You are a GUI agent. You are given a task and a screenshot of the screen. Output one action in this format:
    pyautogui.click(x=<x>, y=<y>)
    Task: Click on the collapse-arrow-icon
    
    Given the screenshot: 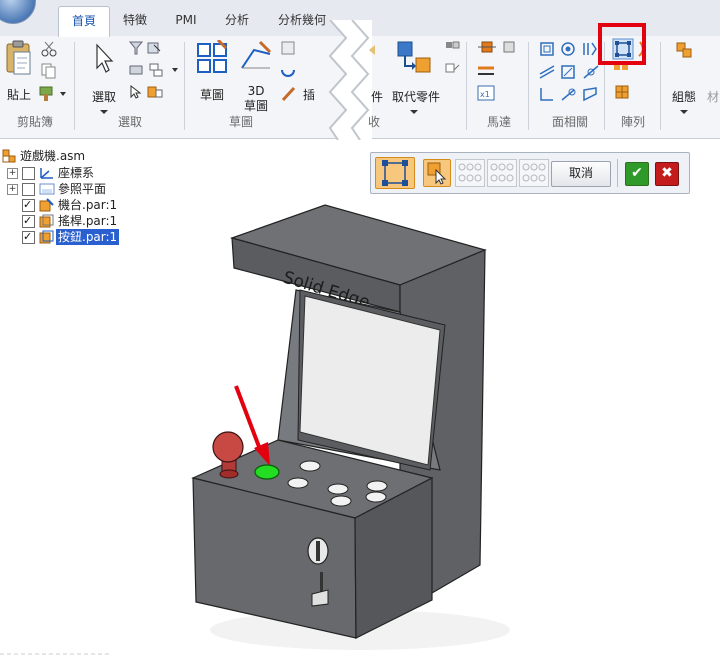 What is the action you would take?
    pyautogui.click(x=372, y=51)
    